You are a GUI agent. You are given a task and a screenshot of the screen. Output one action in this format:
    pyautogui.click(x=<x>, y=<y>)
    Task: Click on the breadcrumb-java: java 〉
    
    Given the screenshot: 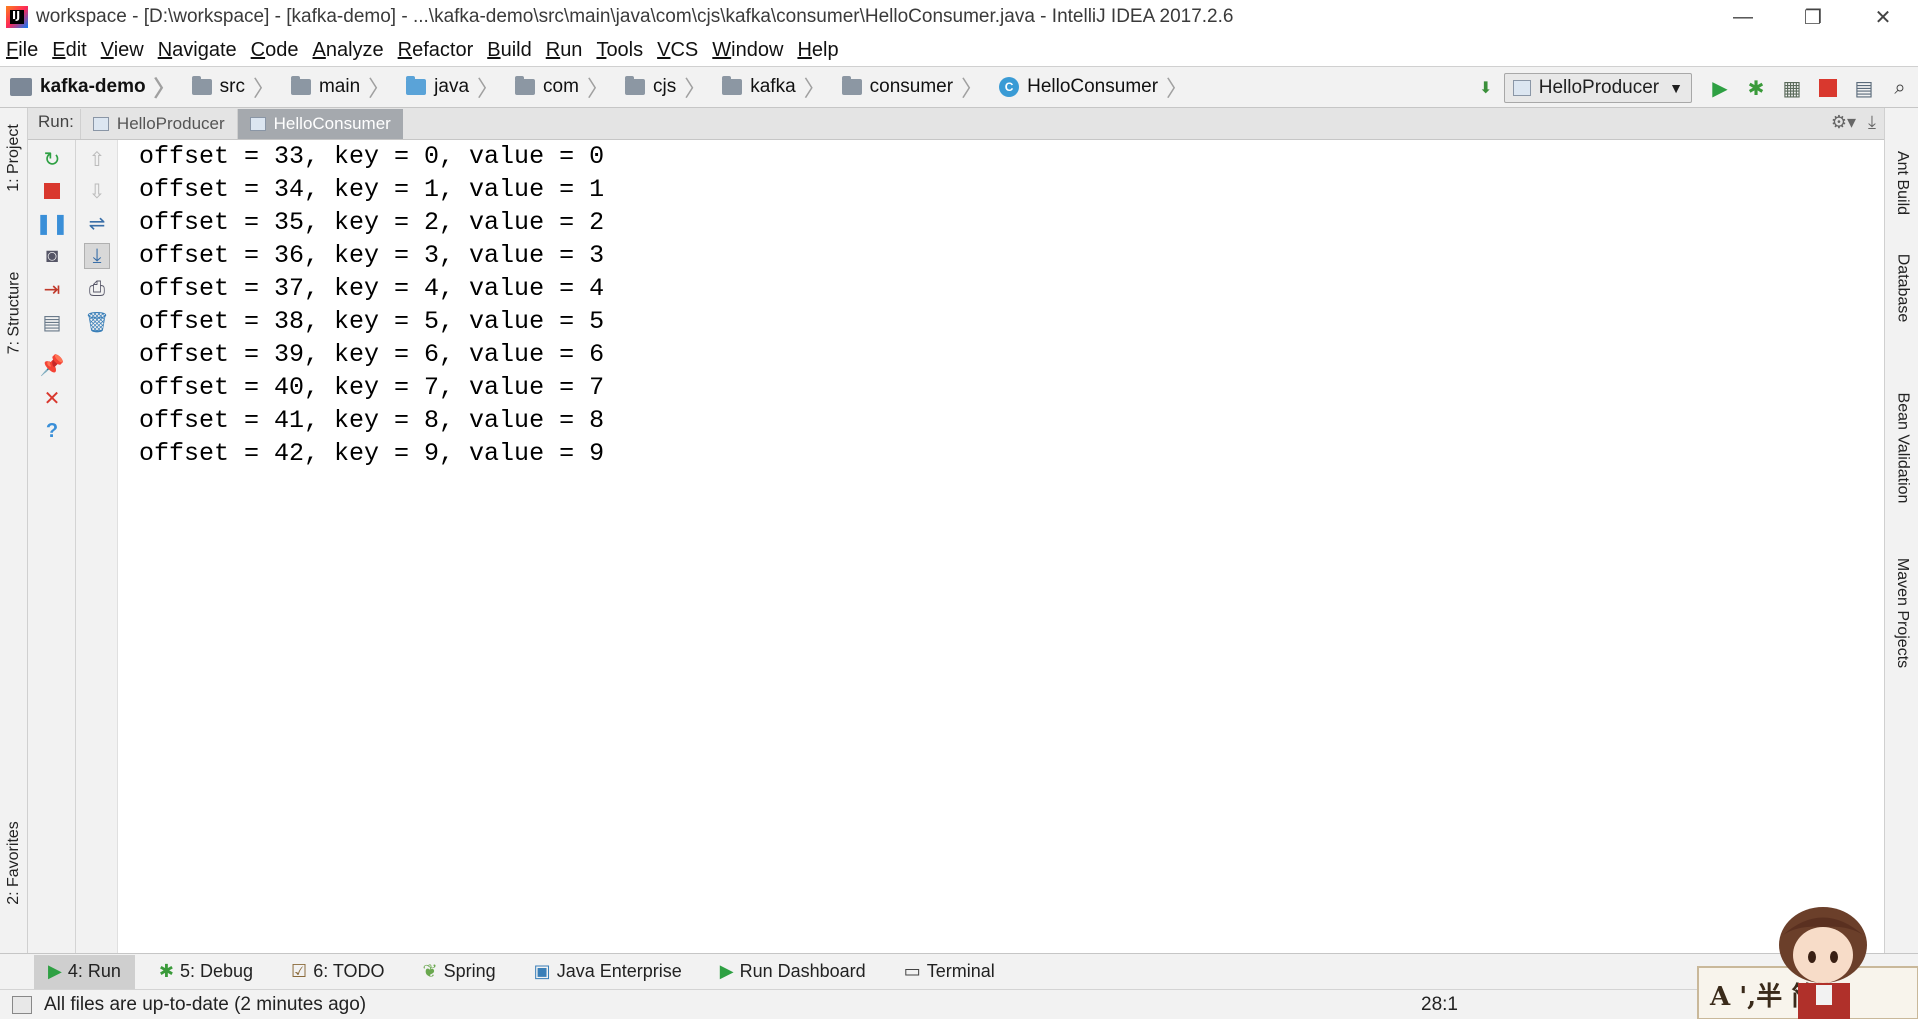 What is the action you would take?
    pyautogui.click(x=450, y=87)
    